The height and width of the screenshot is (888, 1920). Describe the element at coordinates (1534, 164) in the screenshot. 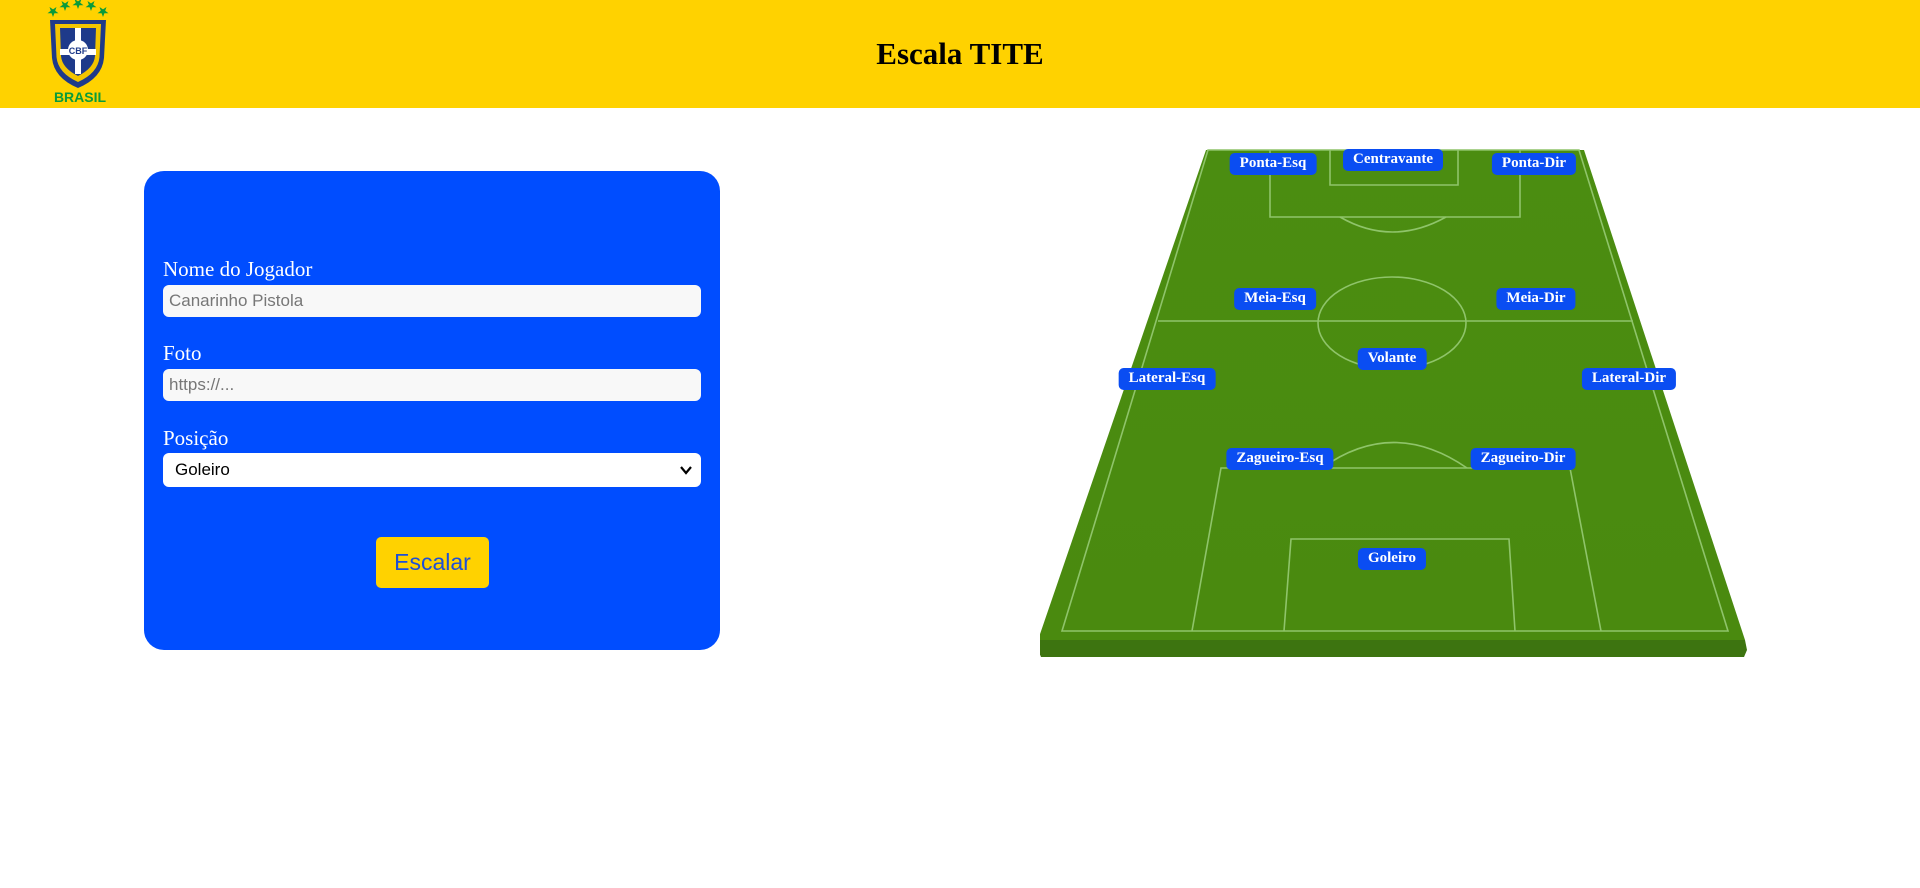

I see `position-ponta-dir: Ponta-Dir` at that location.